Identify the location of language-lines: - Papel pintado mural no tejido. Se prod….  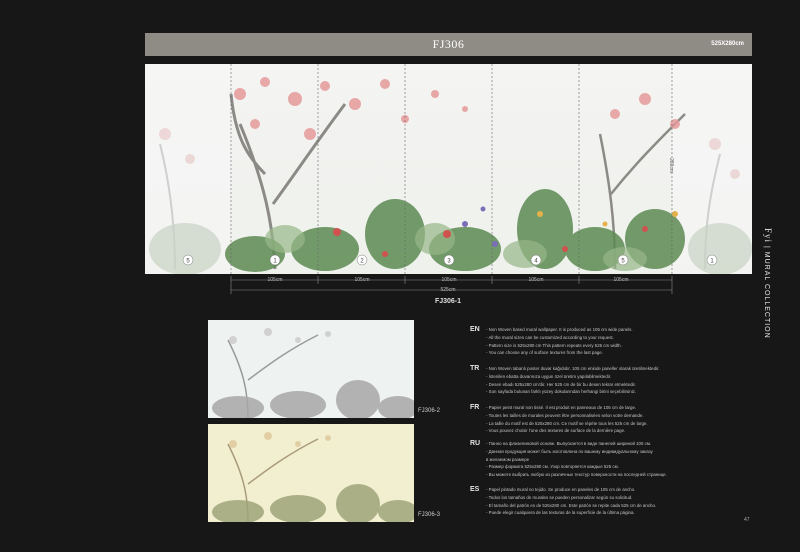
(571, 501).